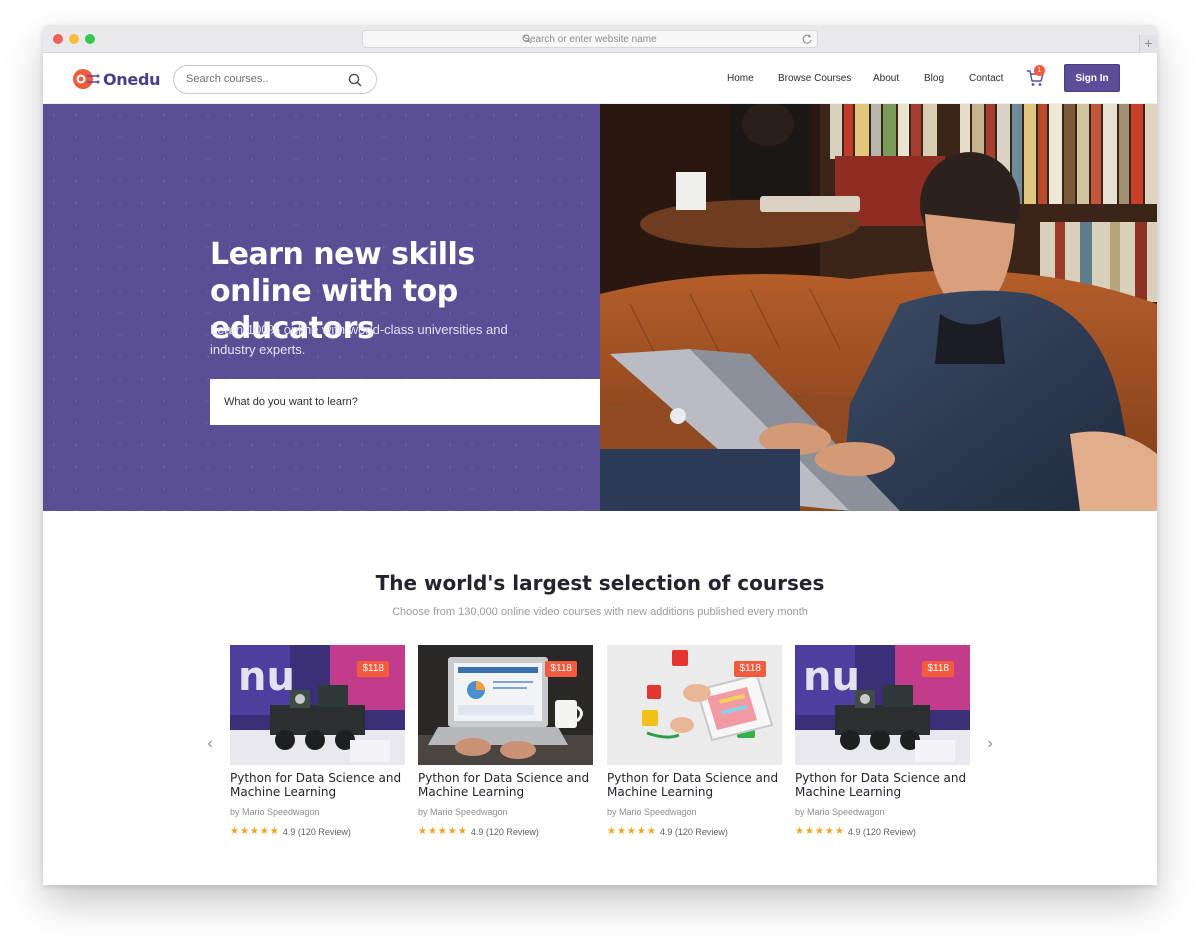  Describe the element at coordinates (990, 744) in the screenshot. I see `chevron-right-icon: ›` at that location.